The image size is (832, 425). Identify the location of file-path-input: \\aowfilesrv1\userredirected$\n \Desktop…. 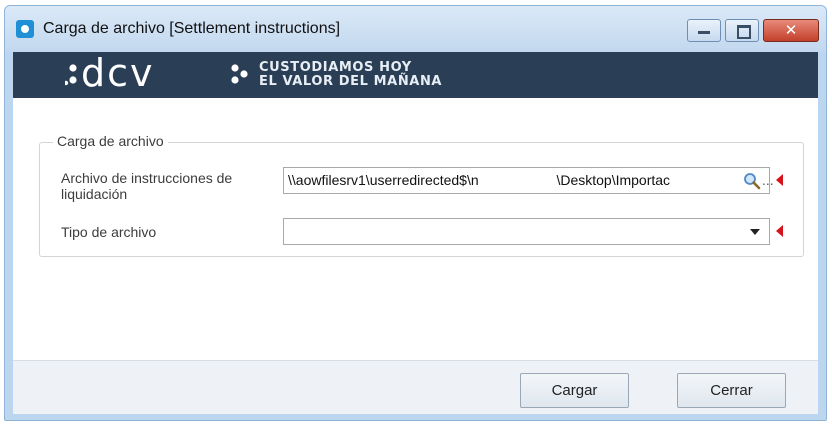
(528, 180).